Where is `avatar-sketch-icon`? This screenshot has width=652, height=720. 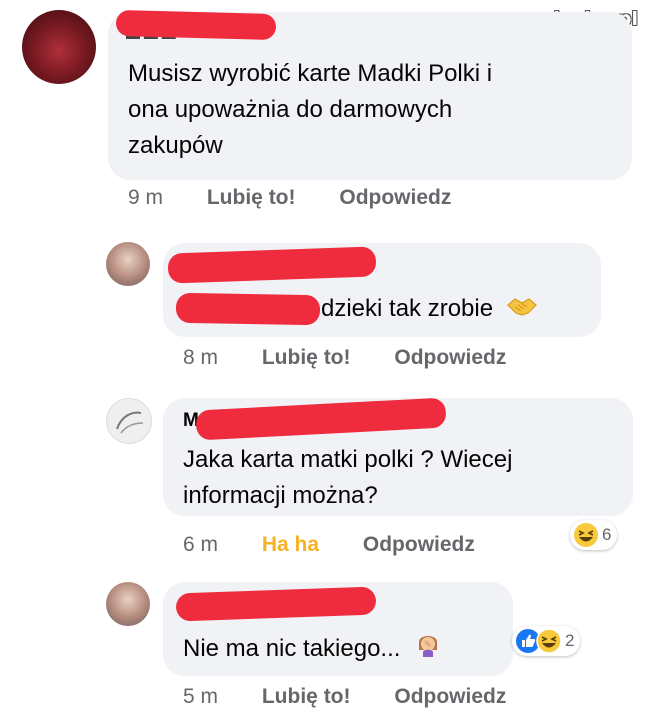 avatar-sketch-icon is located at coordinates (130, 422).